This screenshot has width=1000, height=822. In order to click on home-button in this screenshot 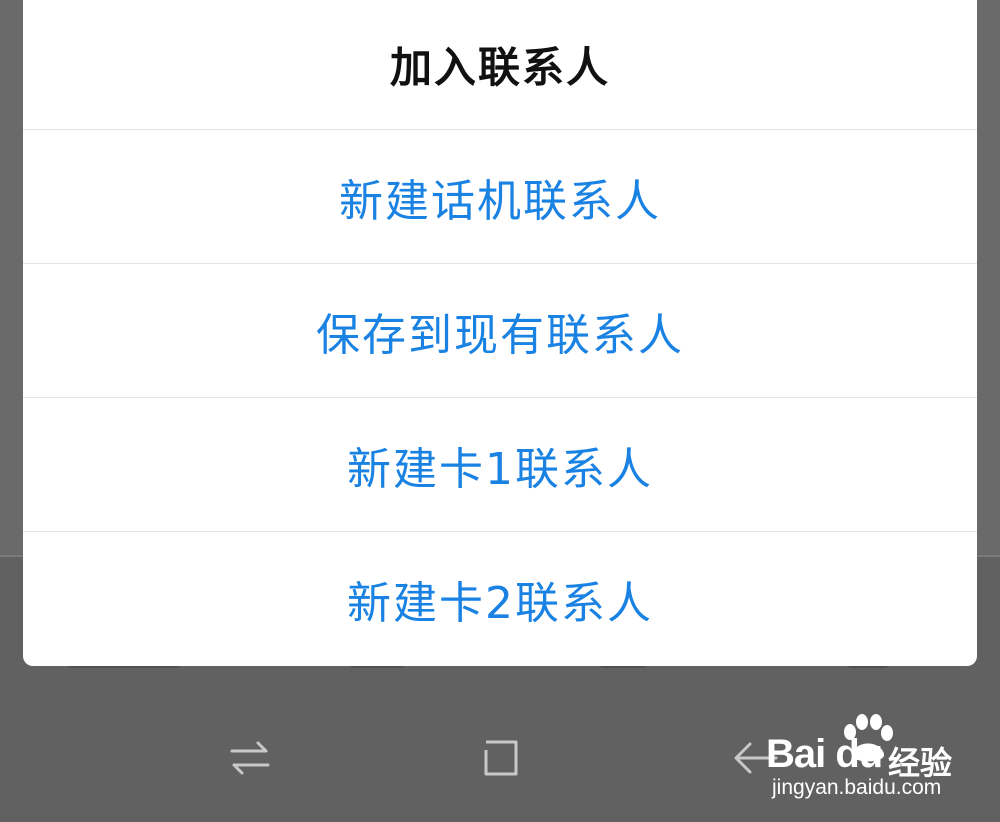, I will do `click(500, 758)`.